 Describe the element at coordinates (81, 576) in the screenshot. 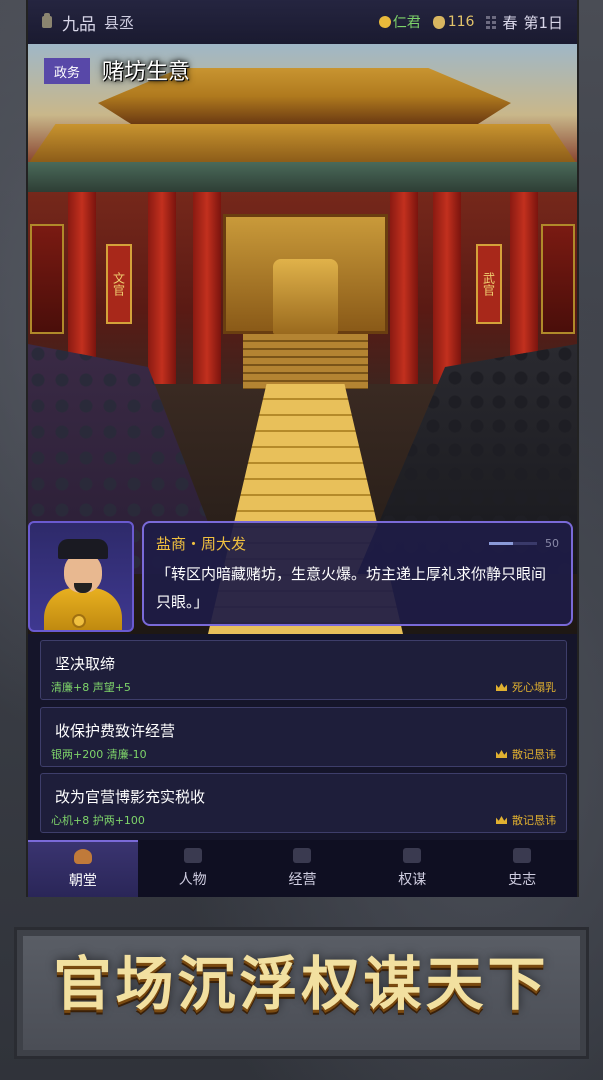

I see `speaker-portrait` at that location.